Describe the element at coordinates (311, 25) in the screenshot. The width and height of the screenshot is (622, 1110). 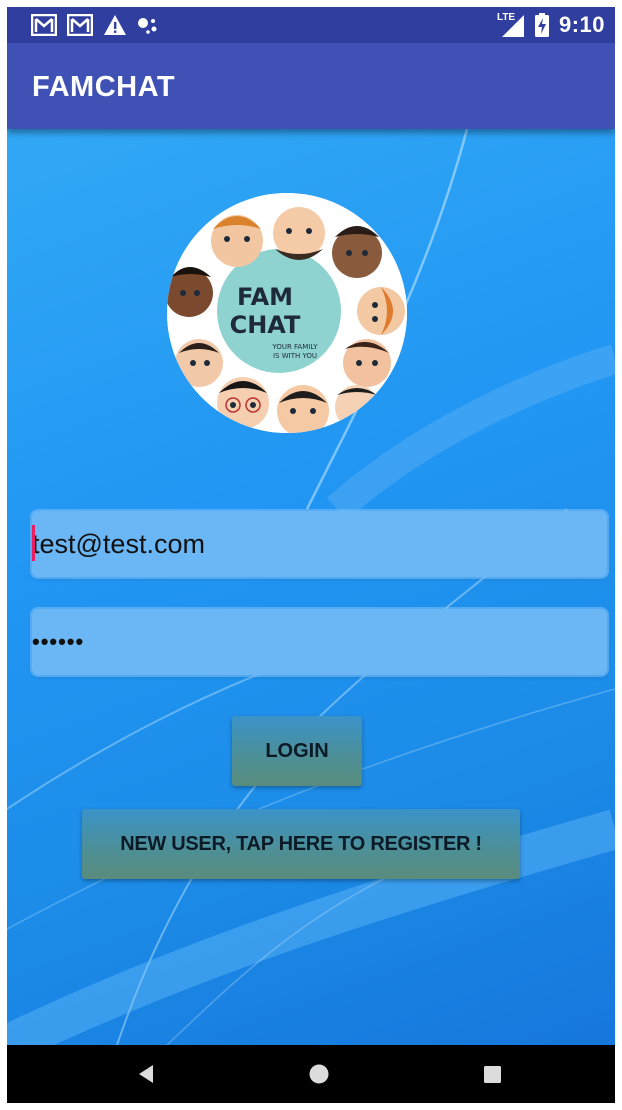
I see `status-bar: LTE 9:10` at that location.